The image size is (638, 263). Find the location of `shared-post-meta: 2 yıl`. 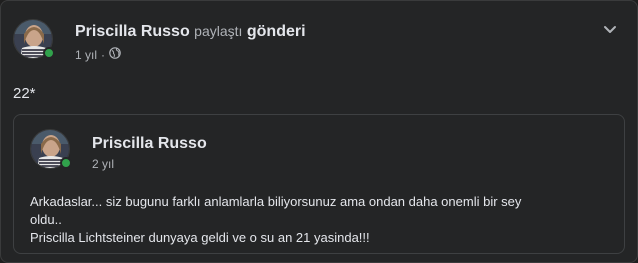

shared-post-meta: 2 yıl is located at coordinates (103, 164).